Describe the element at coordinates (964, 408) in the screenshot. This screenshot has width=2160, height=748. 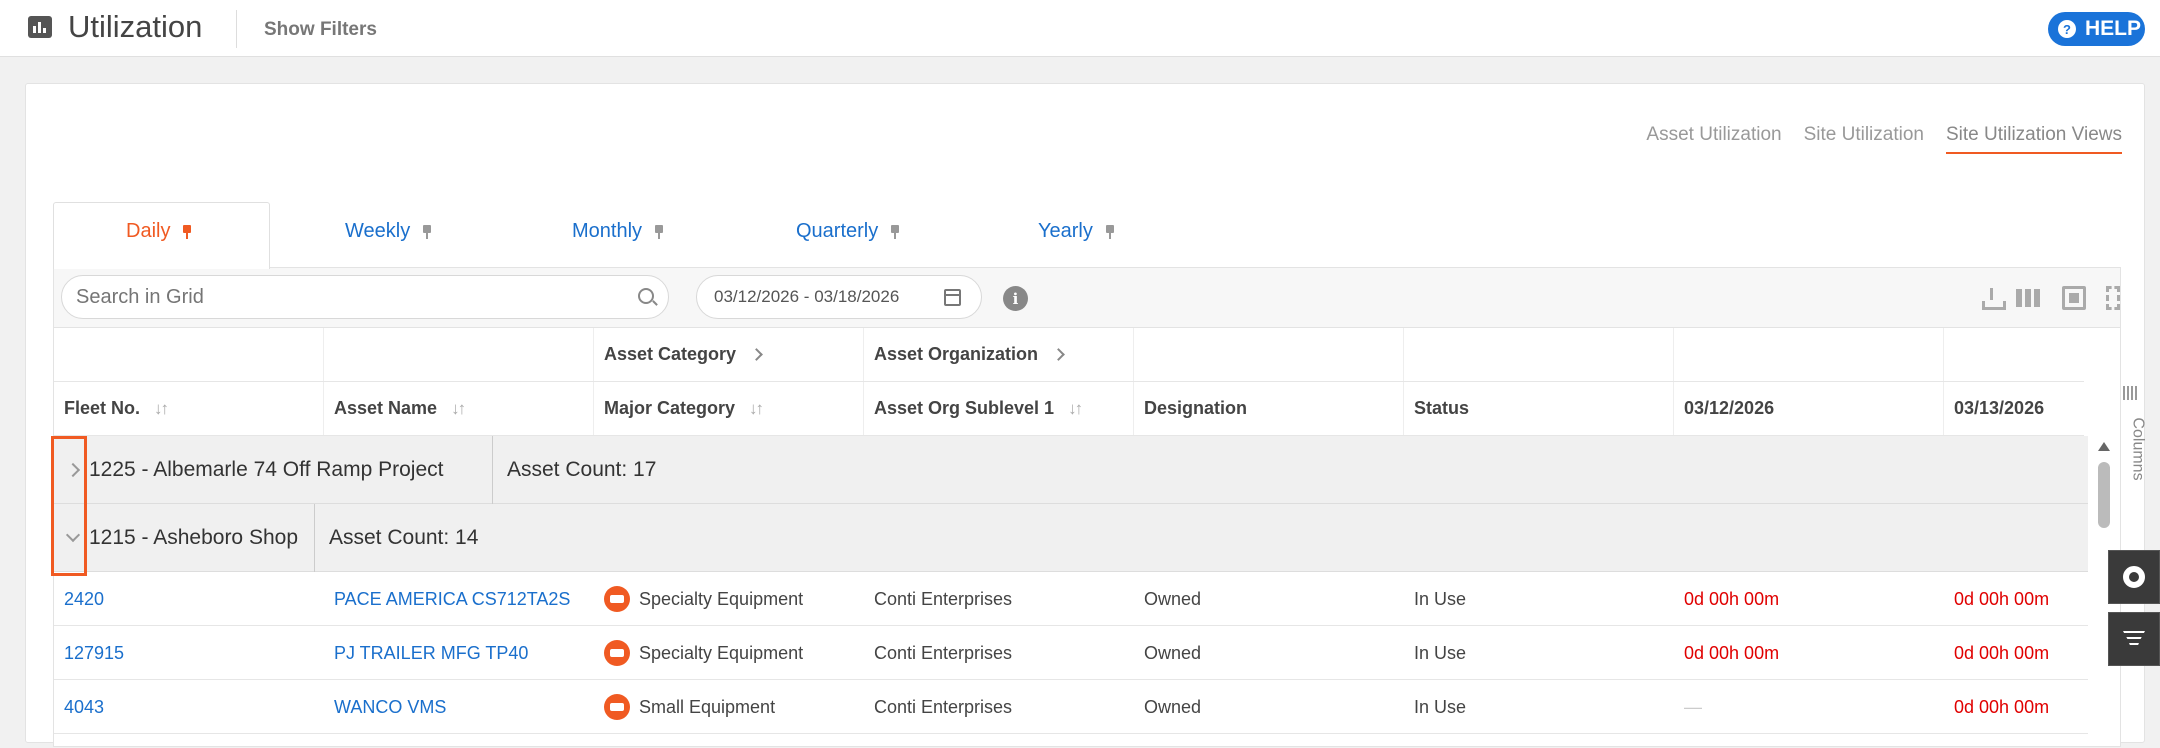
I see `column-label: Asset Org Sublevel 1` at that location.